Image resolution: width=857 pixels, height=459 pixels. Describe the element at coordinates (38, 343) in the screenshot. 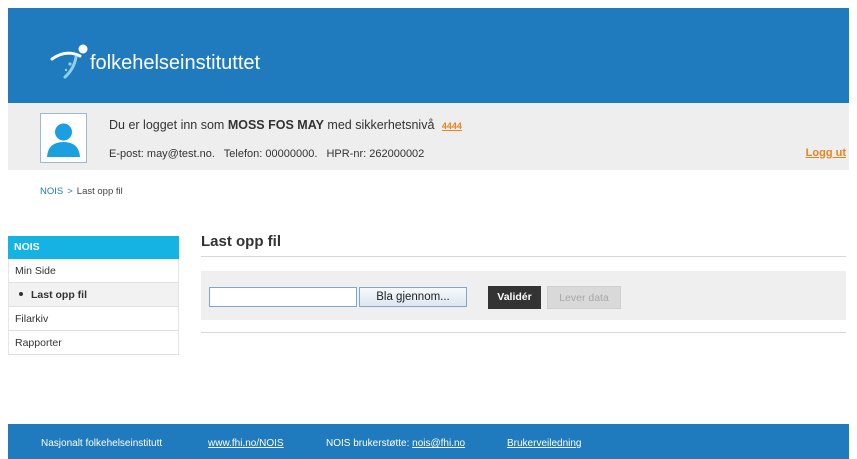

I see `sidebar-item-label: Rapporter` at that location.